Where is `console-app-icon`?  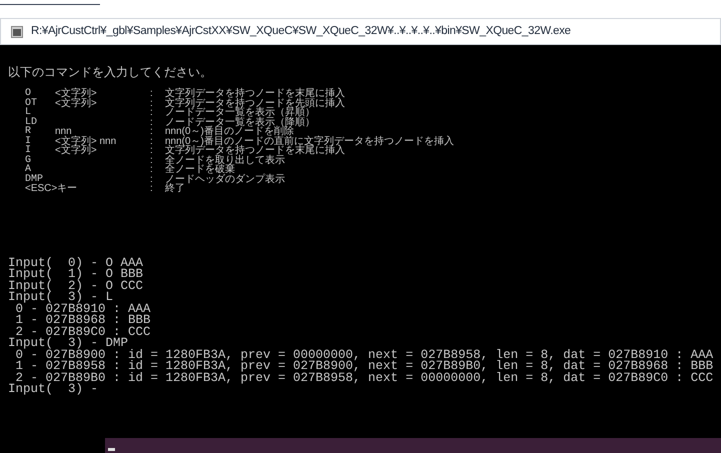 console-app-icon is located at coordinates (17, 32).